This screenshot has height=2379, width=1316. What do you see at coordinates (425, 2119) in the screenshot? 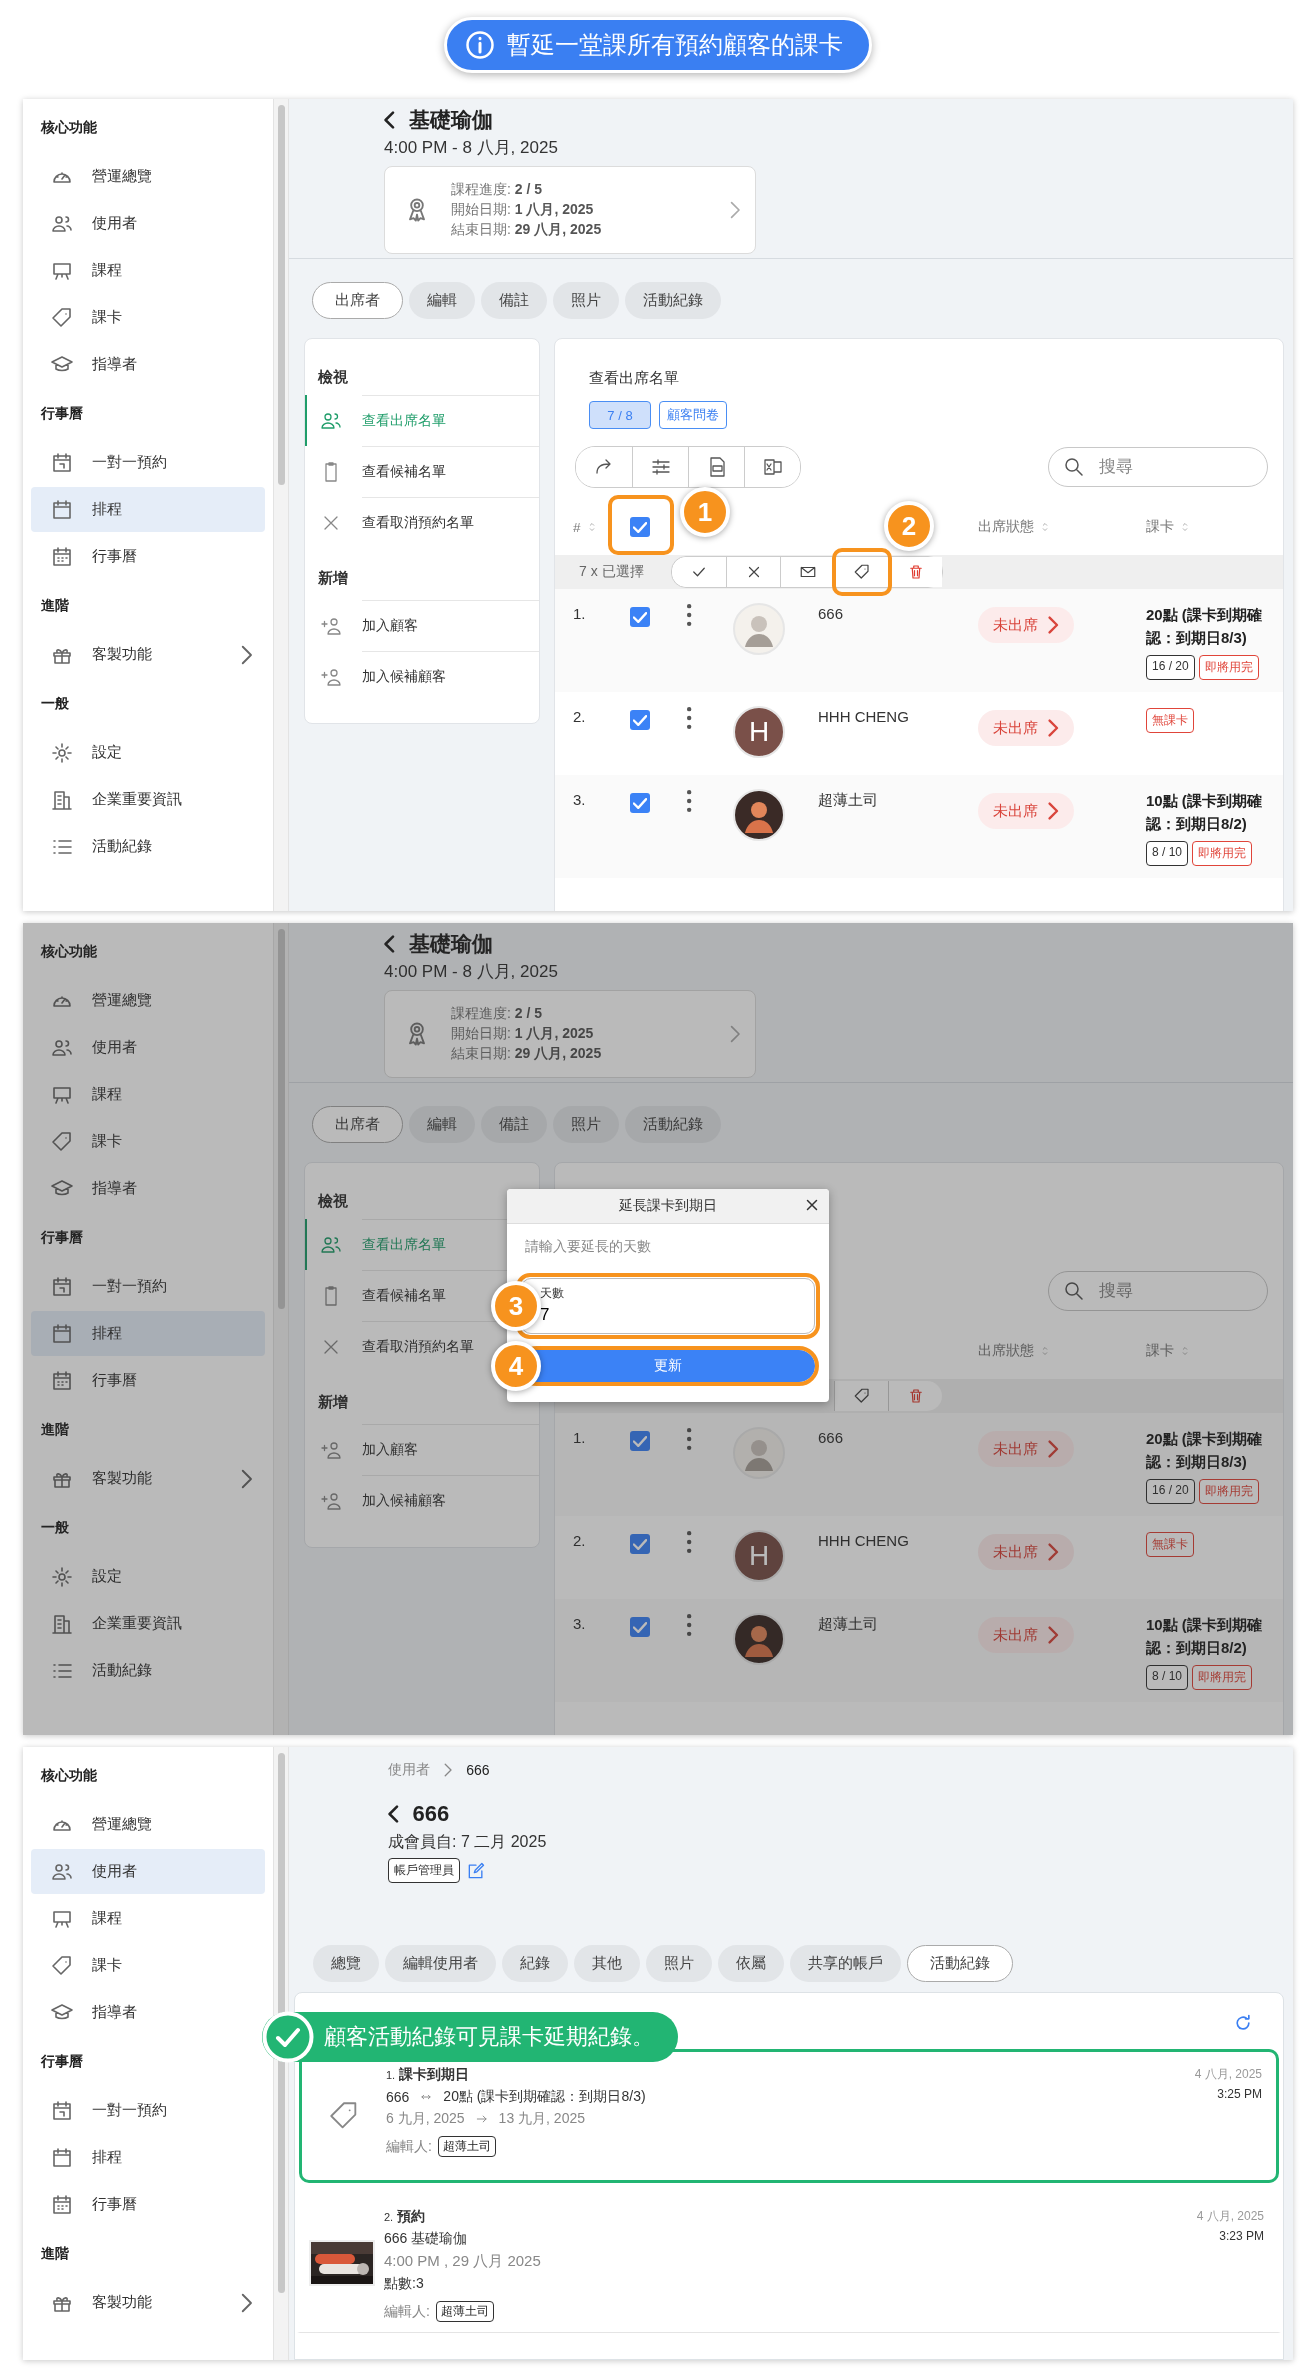
I see `old-date: 6 九月, 2025` at bounding box center [425, 2119].